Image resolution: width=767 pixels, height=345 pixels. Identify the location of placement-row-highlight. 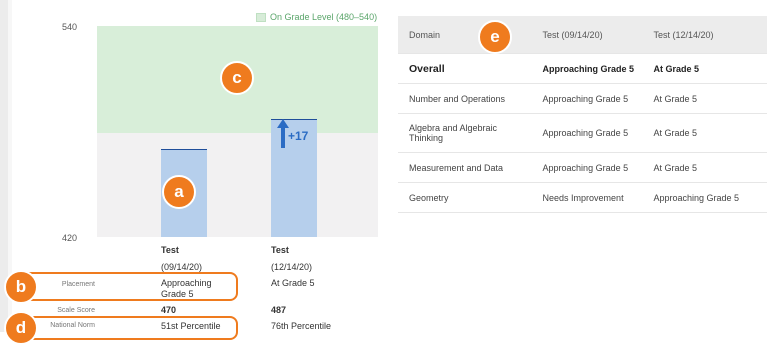
(128, 286).